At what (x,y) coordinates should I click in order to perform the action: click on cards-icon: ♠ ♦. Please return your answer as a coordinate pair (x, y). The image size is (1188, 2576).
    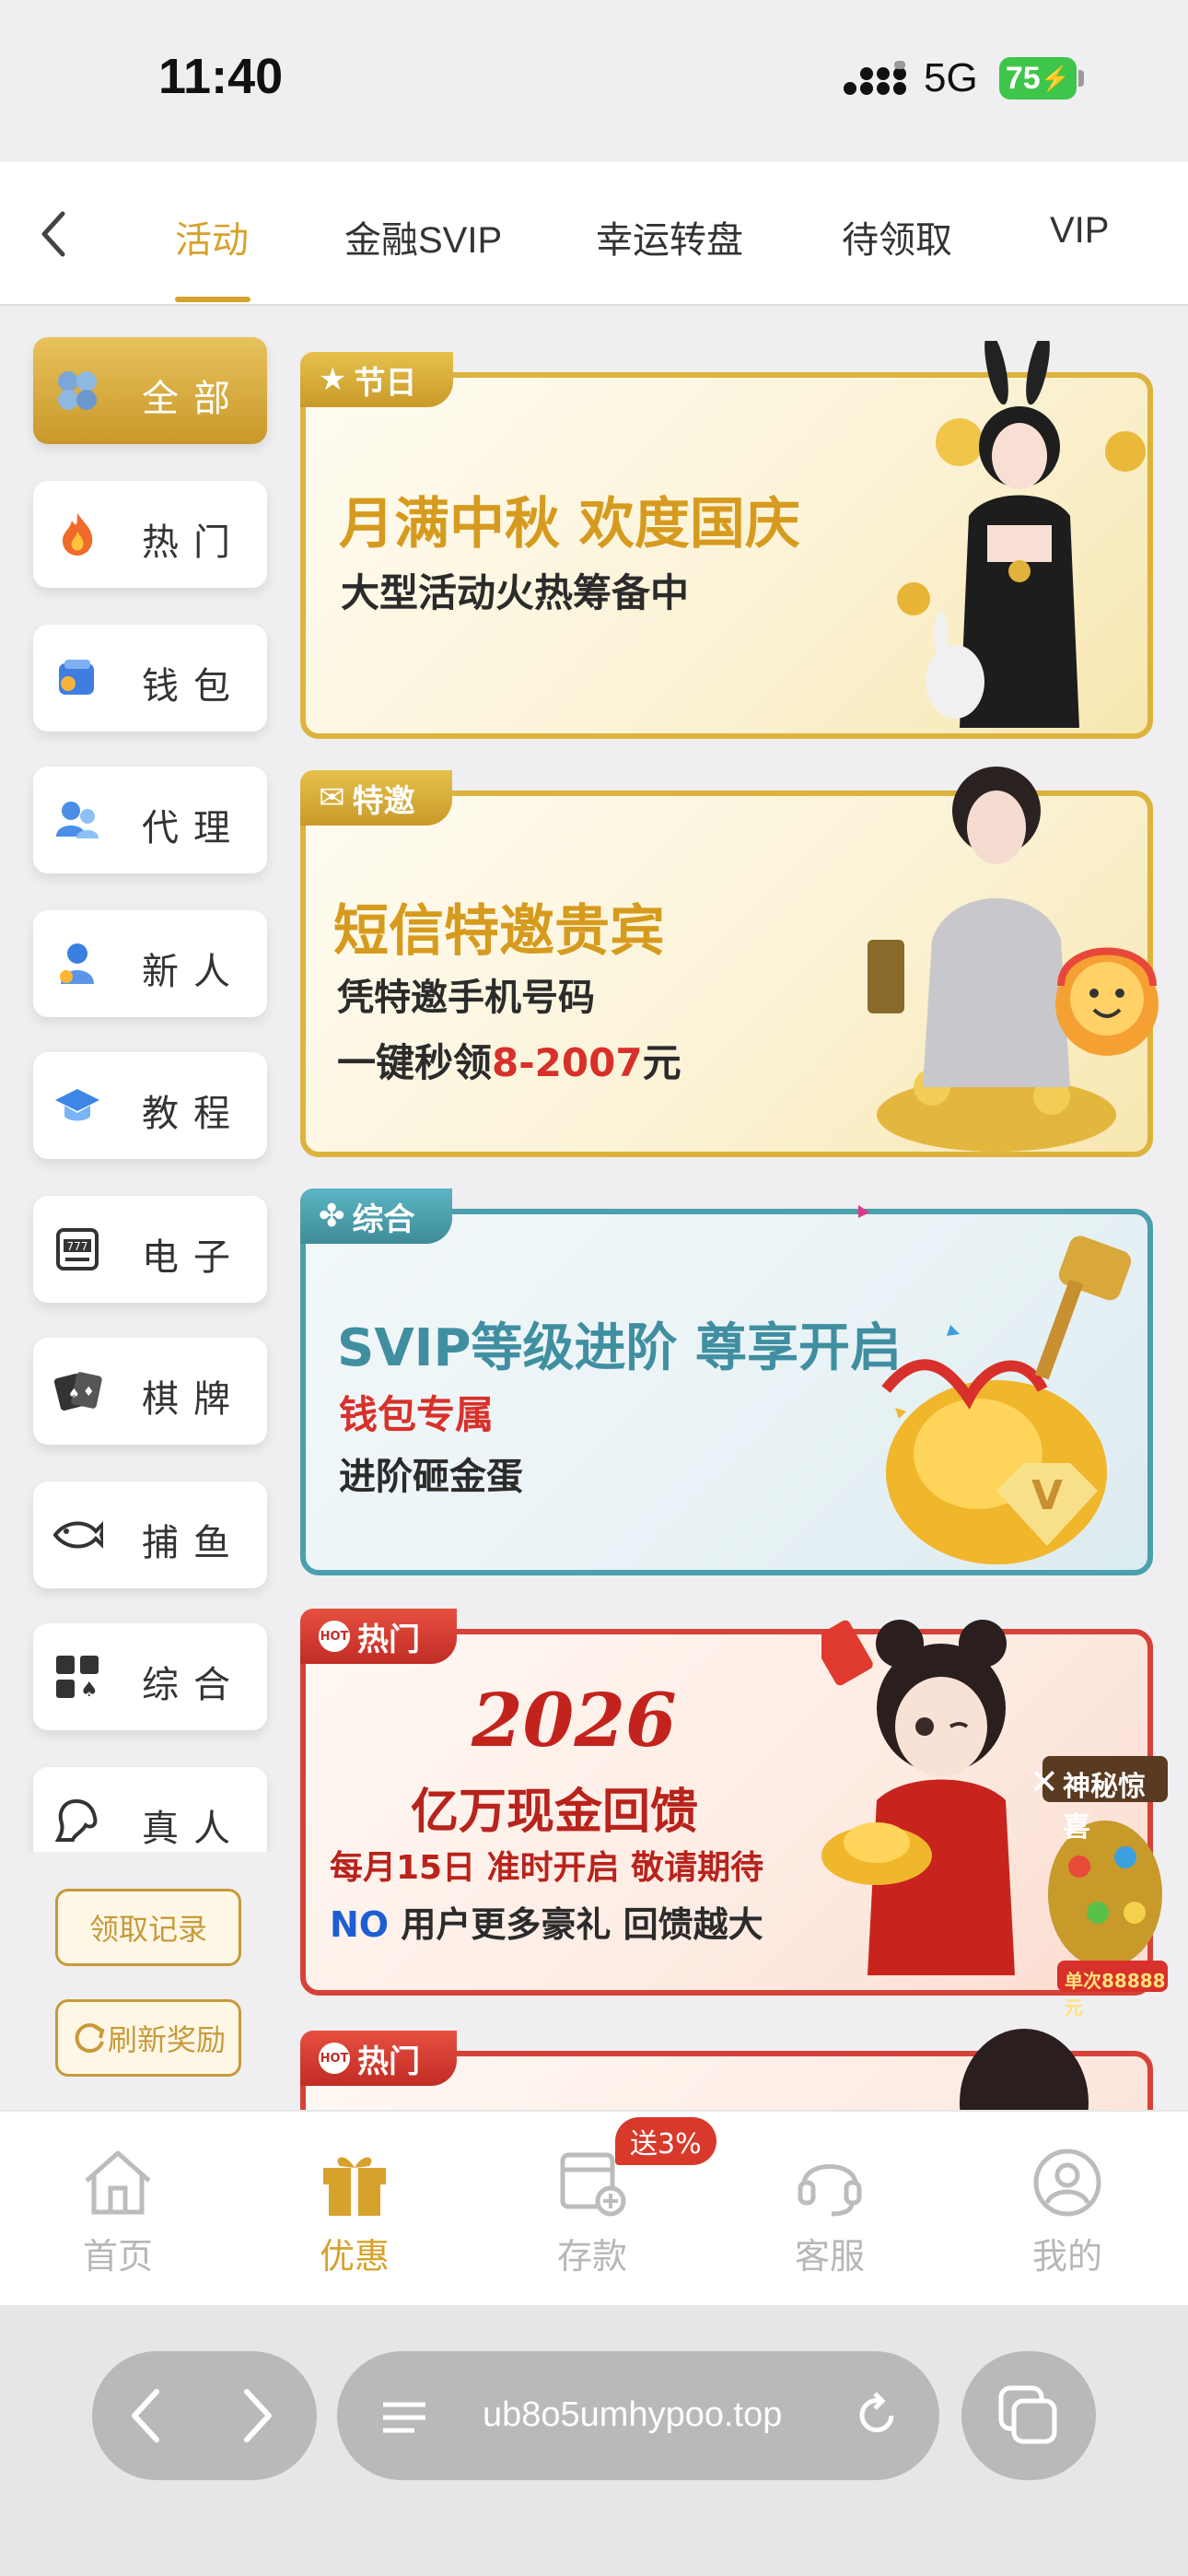
    Looking at the image, I should click on (77, 1391).